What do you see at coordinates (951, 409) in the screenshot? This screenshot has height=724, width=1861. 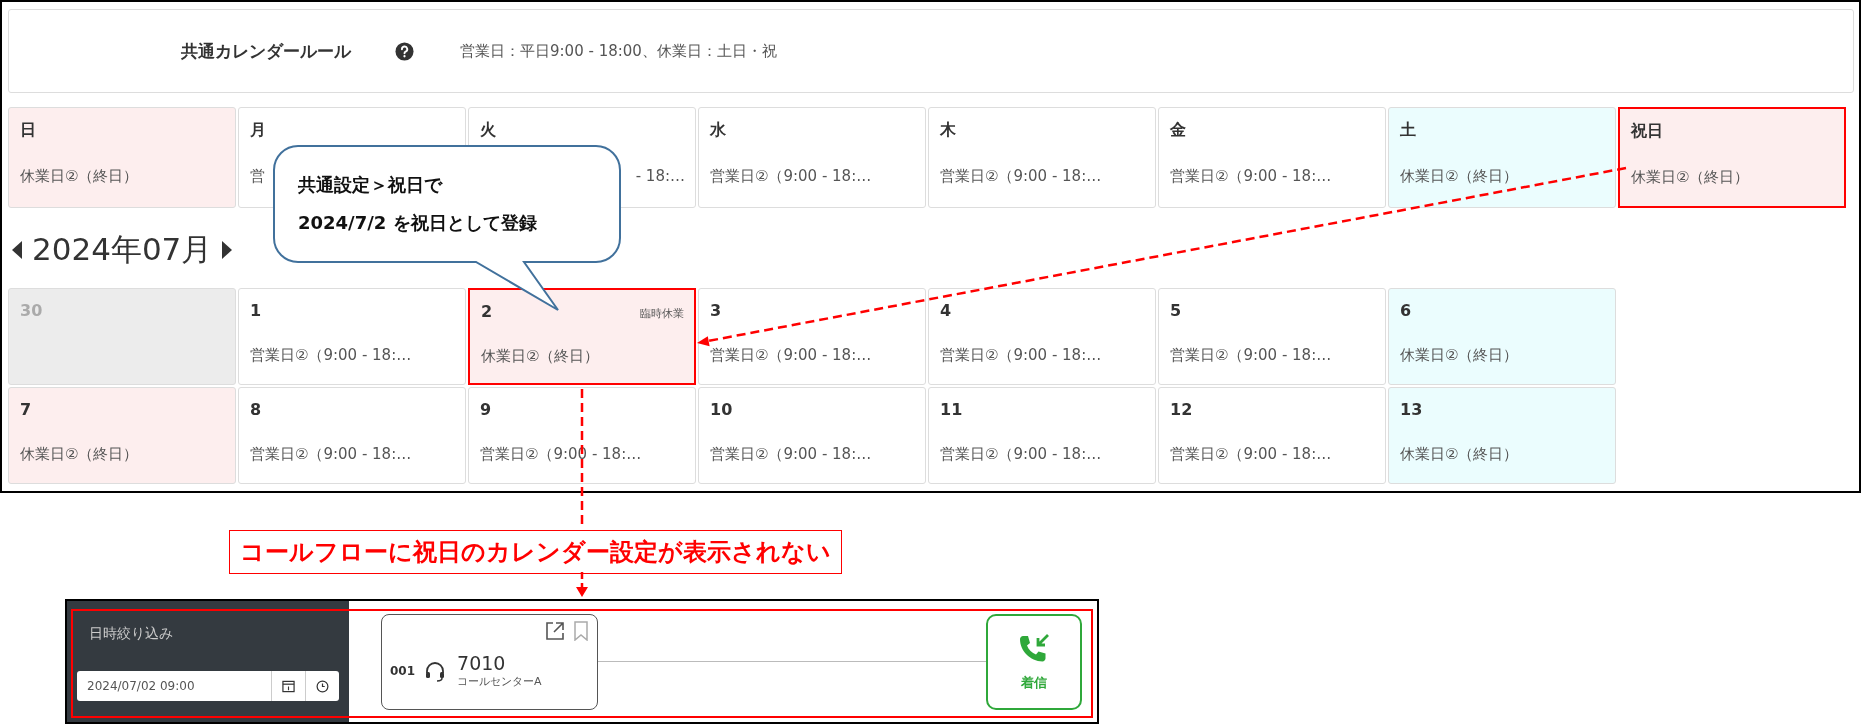 I see `day-number: 11` at bounding box center [951, 409].